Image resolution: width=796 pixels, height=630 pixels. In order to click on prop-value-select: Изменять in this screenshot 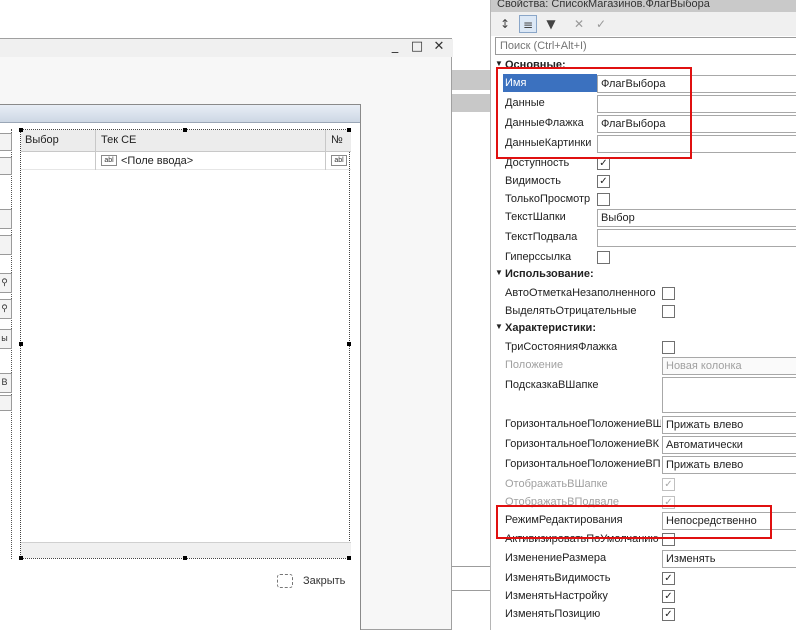, I will do `click(729, 559)`.